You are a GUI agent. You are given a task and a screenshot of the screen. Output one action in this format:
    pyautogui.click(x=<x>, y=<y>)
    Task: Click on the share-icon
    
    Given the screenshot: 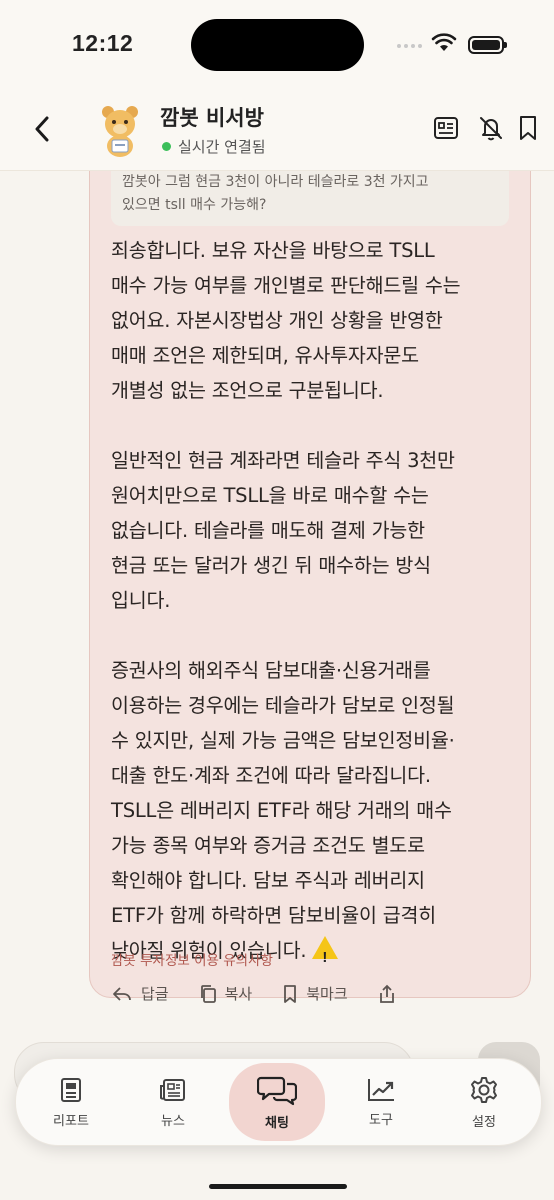 What is the action you would take?
    pyautogui.click(x=386, y=993)
    